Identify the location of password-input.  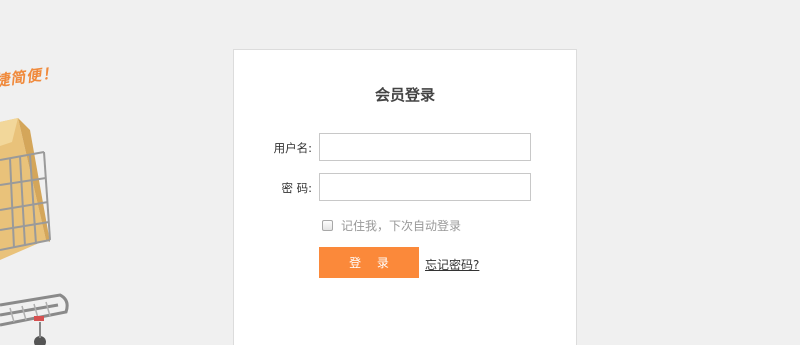
(425, 187).